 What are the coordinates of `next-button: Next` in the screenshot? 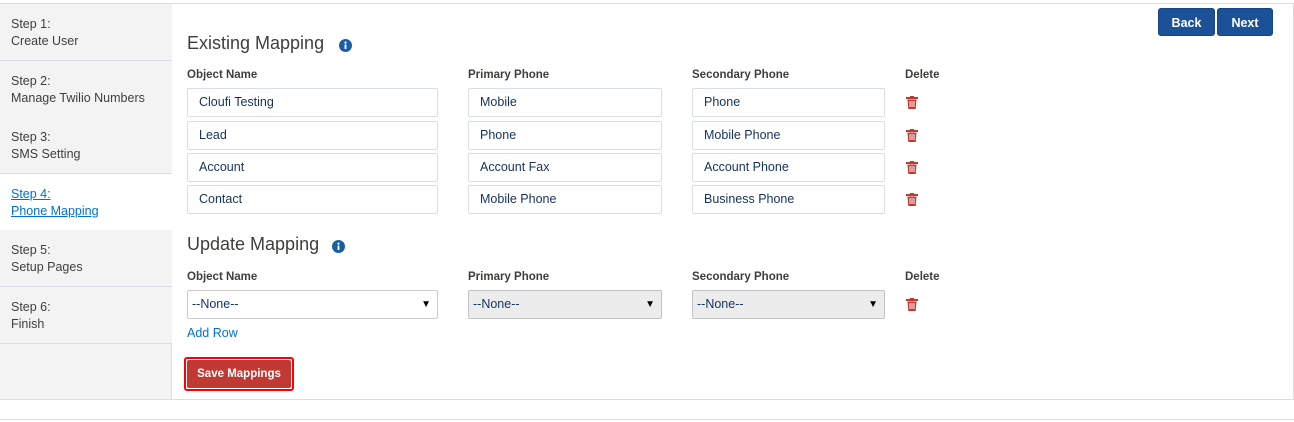 It's located at (1245, 22).